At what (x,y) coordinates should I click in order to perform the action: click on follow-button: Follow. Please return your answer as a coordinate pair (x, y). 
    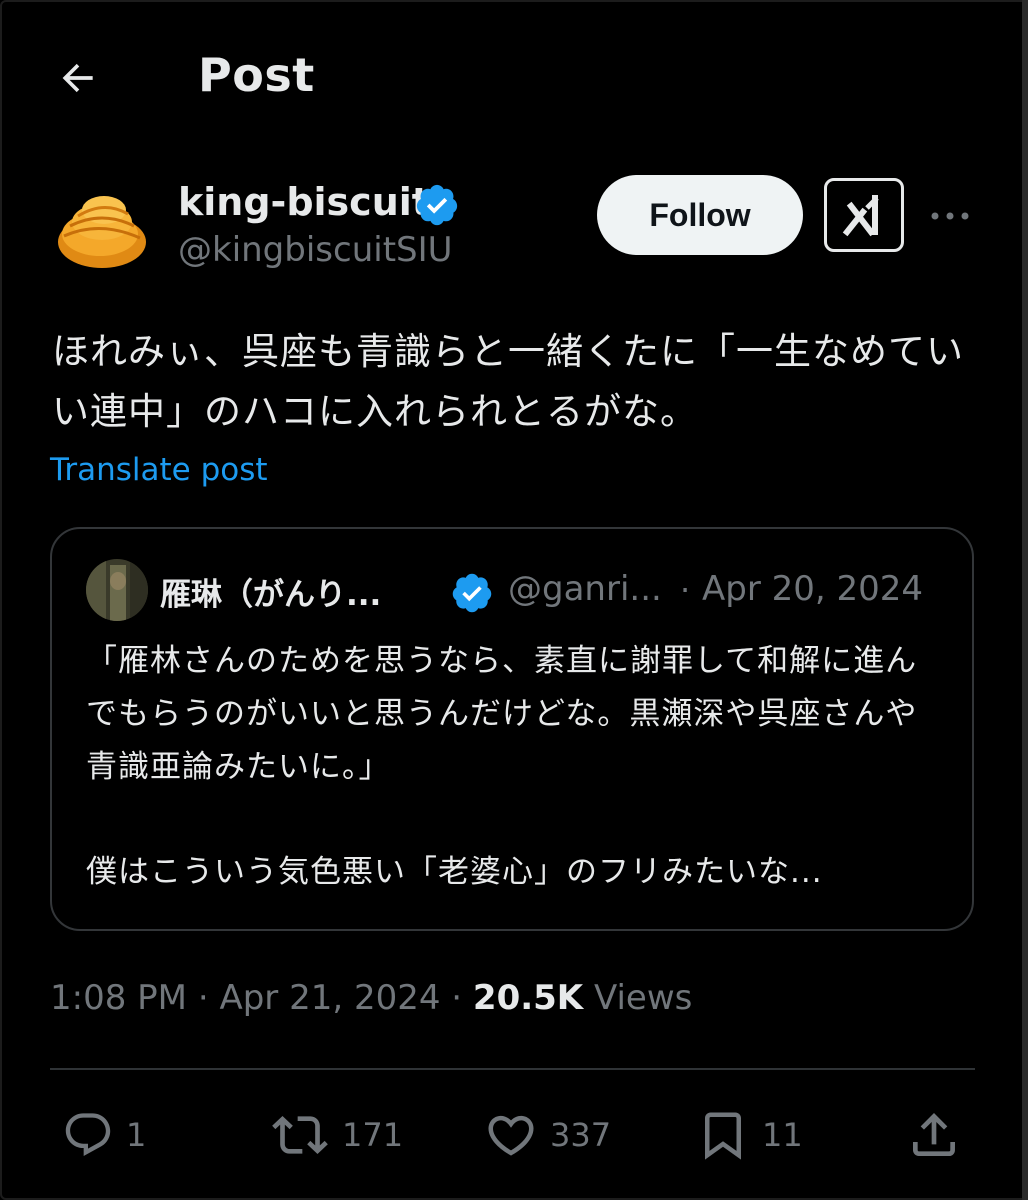
    Looking at the image, I should click on (700, 215).